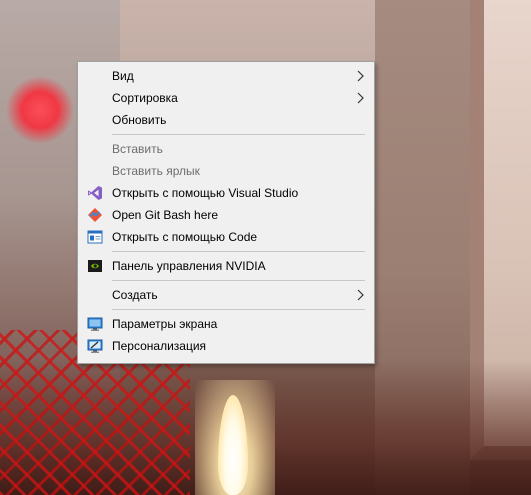 This screenshot has height=495, width=531. What do you see at coordinates (95, 193) in the screenshot?
I see `visual-studio-icon` at bounding box center [95, 193].